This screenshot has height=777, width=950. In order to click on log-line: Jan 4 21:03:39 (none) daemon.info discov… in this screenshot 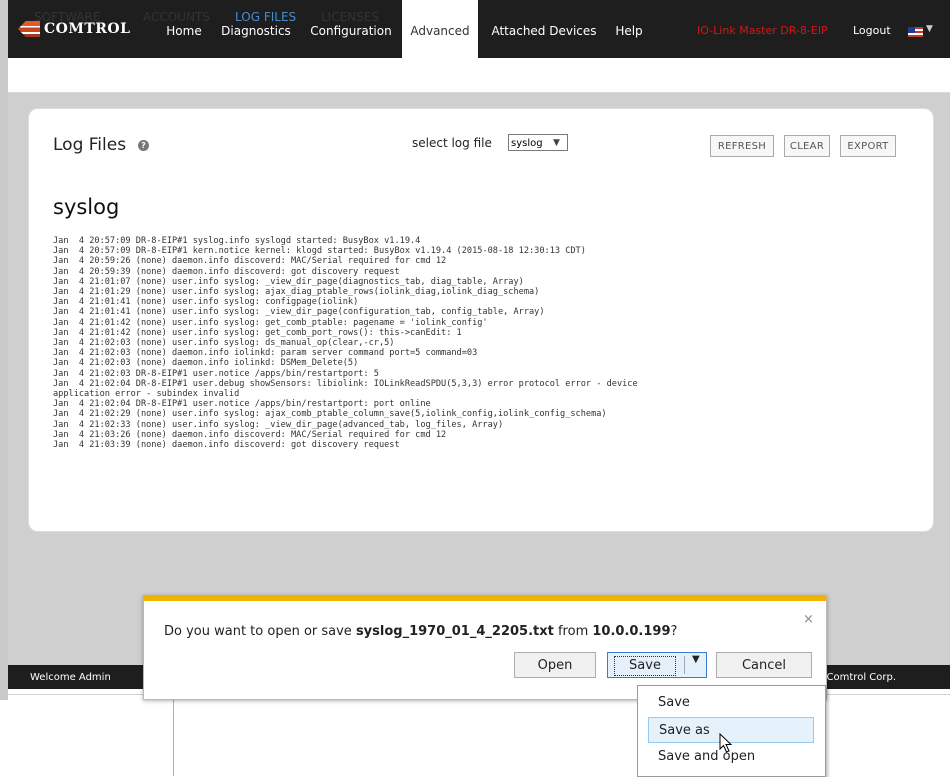, I will do `click(226, 445)`.